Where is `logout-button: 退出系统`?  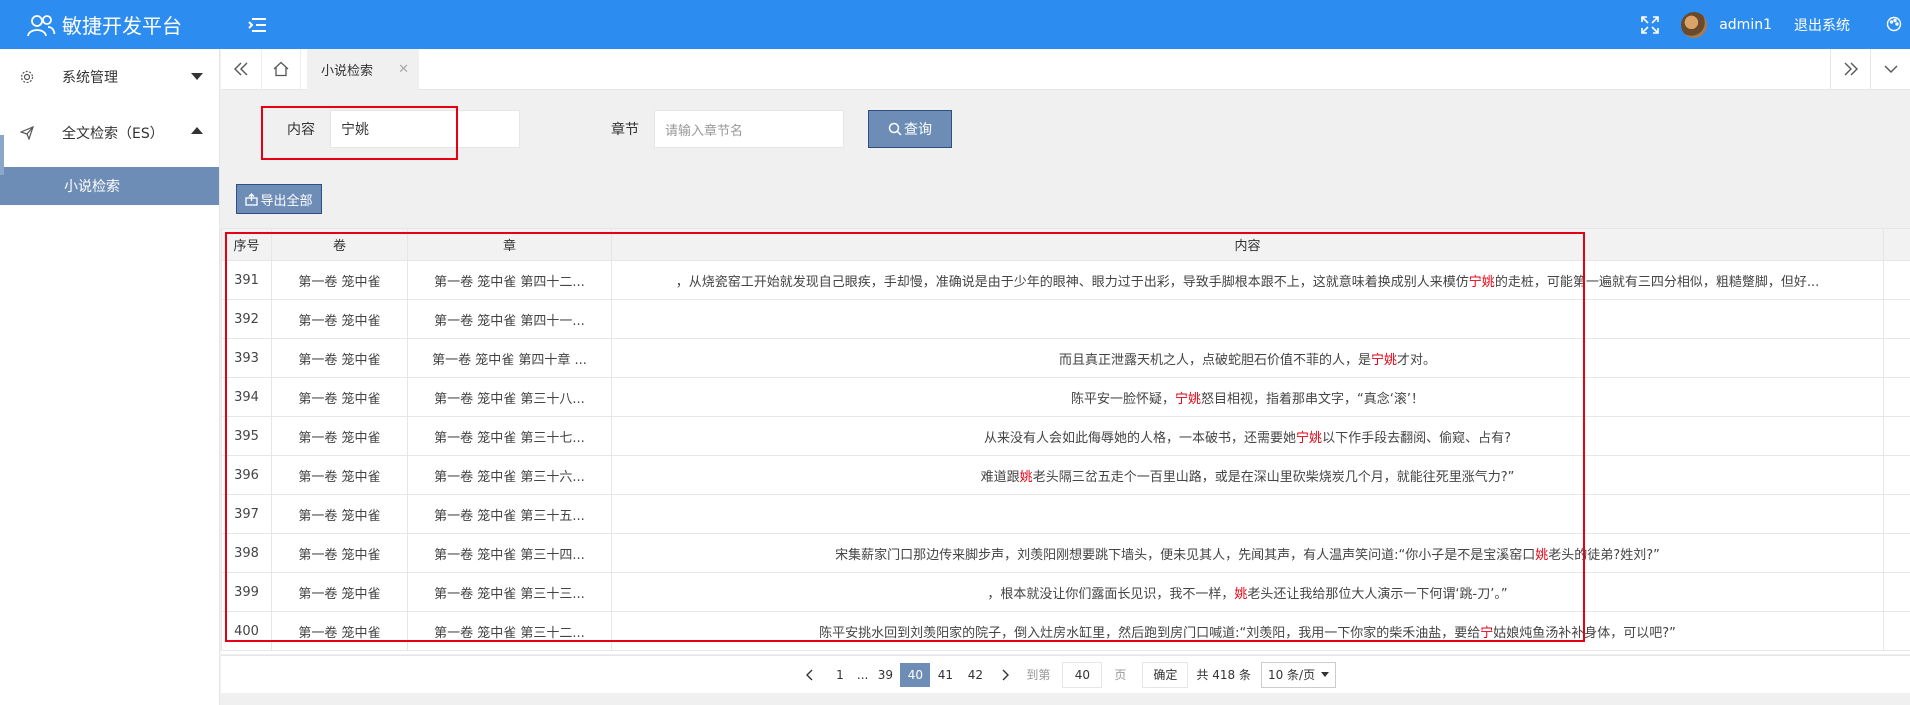
logout-button: 退出系统 is located at coordinates (1822, 25).